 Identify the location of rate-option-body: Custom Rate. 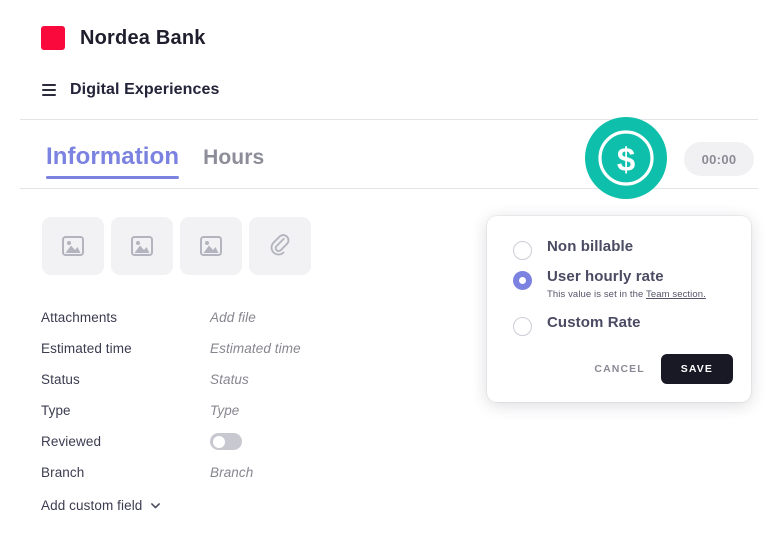
(594, 322).